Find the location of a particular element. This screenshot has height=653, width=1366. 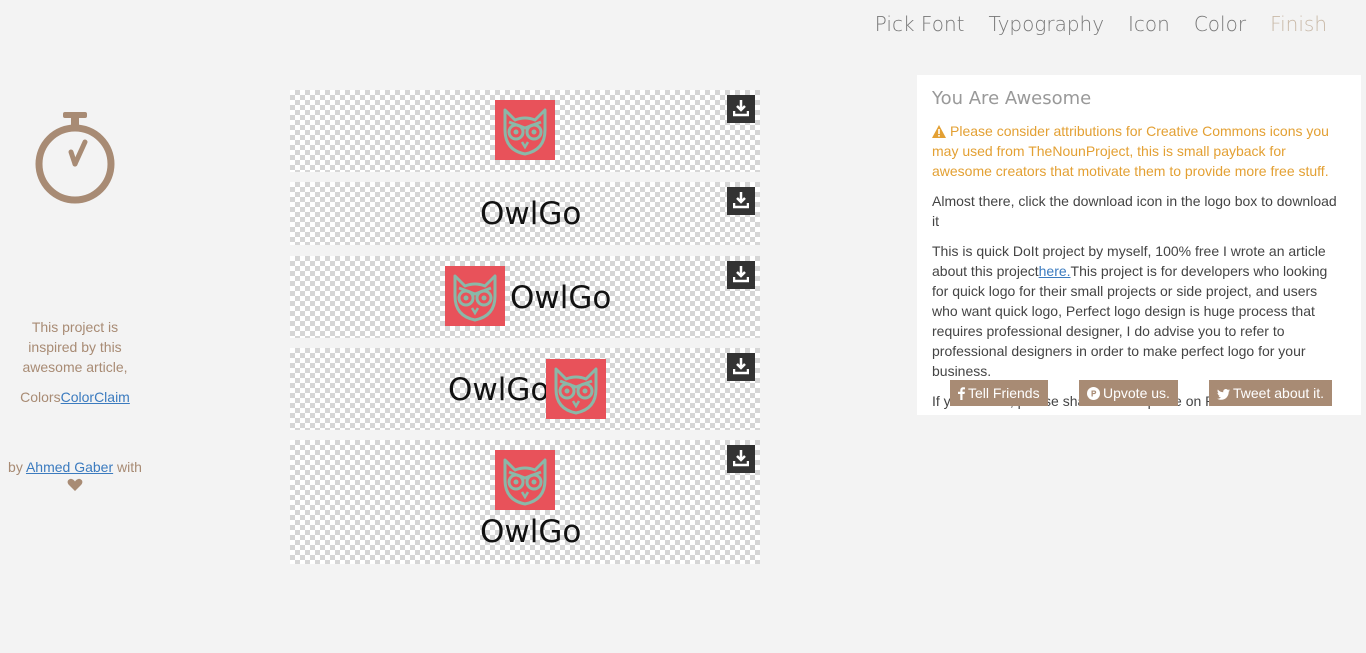

by-prefix: by is located at coordinates (15, 467).